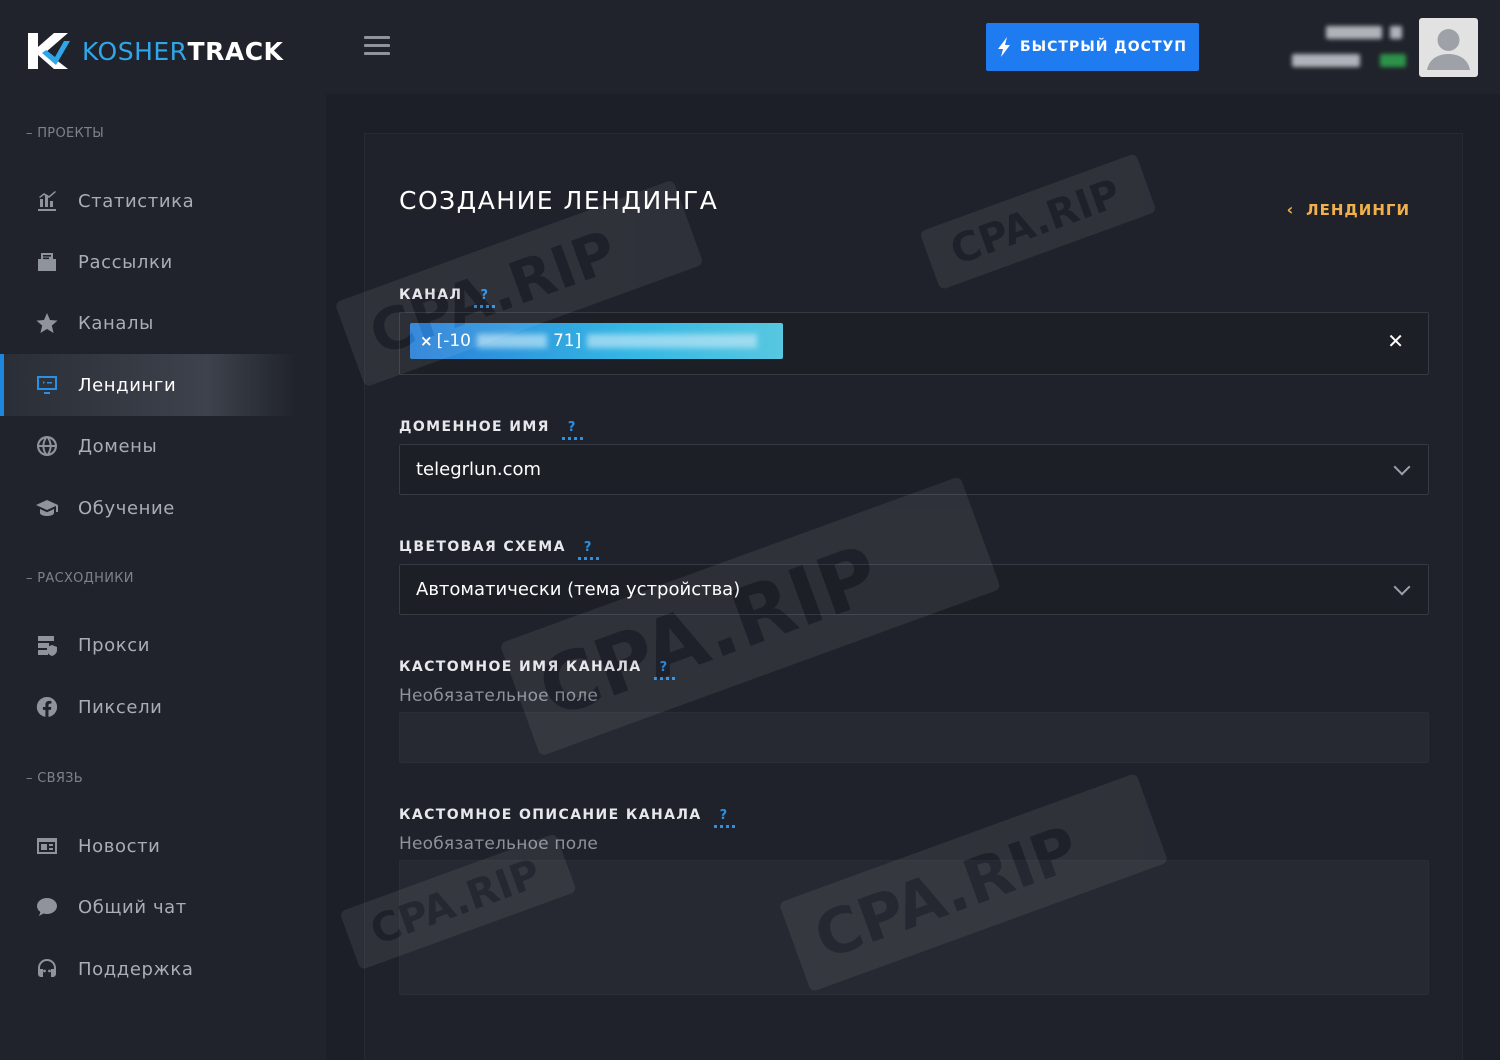 This screenshot has width=1500, height=1060. What do you see at coordinates (116, 323) in the screenshot?
I see `sidebar-item-label: Каналы` at bounding box center [116, 323].